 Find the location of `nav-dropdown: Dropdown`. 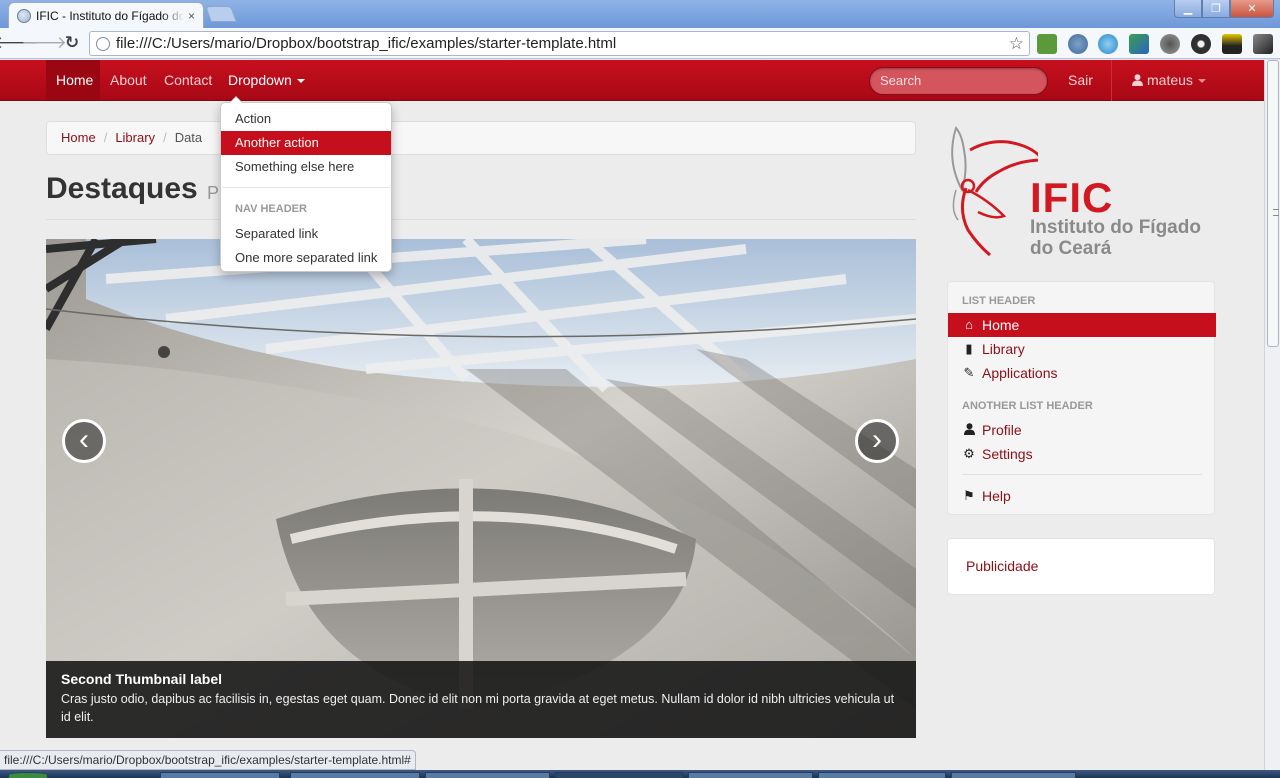

nav-dropdown: Dropdown is located at coordinates (266, 80).